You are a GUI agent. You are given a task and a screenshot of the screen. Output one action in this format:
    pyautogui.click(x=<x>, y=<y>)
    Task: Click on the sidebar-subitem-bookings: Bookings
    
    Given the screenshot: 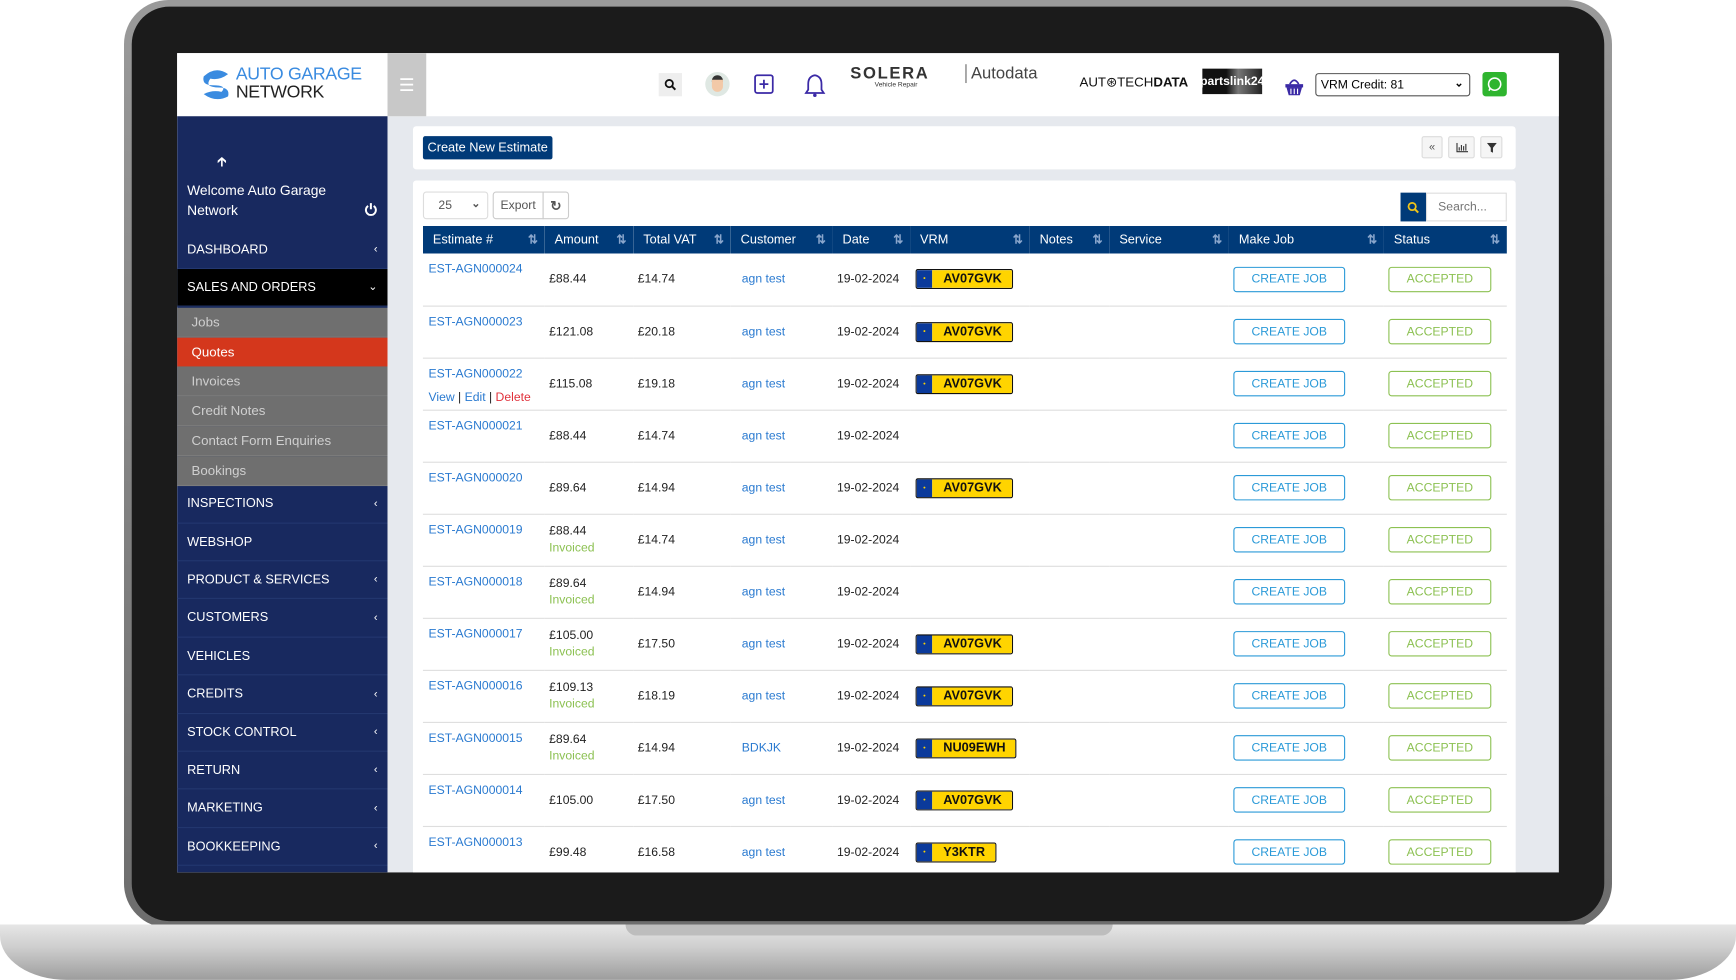 What is the action you would take?
    pyautogui.click(x=282, y=470)
    